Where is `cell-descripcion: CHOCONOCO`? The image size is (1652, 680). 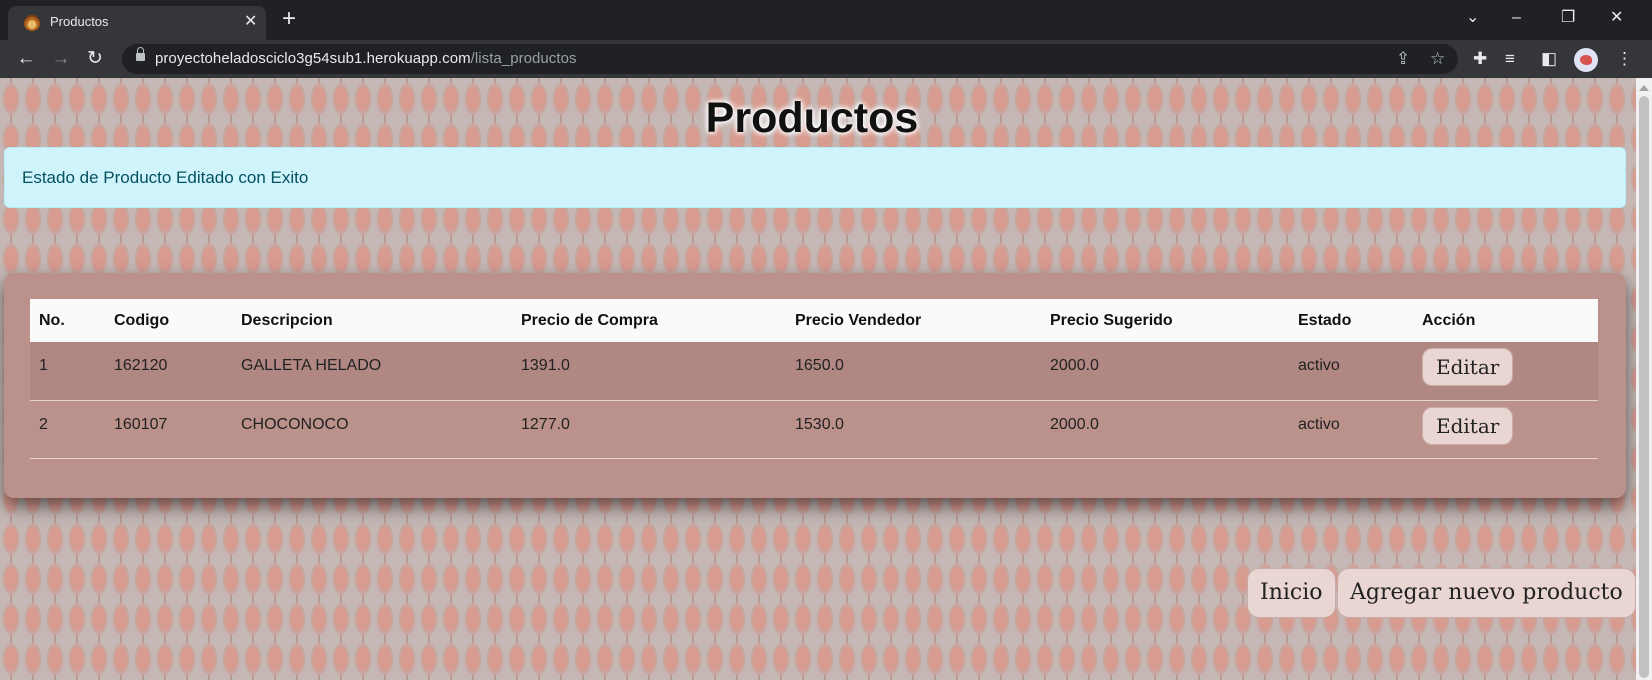 cell-descripcion: CHOCONOCO is located at coordinates (295, 424).